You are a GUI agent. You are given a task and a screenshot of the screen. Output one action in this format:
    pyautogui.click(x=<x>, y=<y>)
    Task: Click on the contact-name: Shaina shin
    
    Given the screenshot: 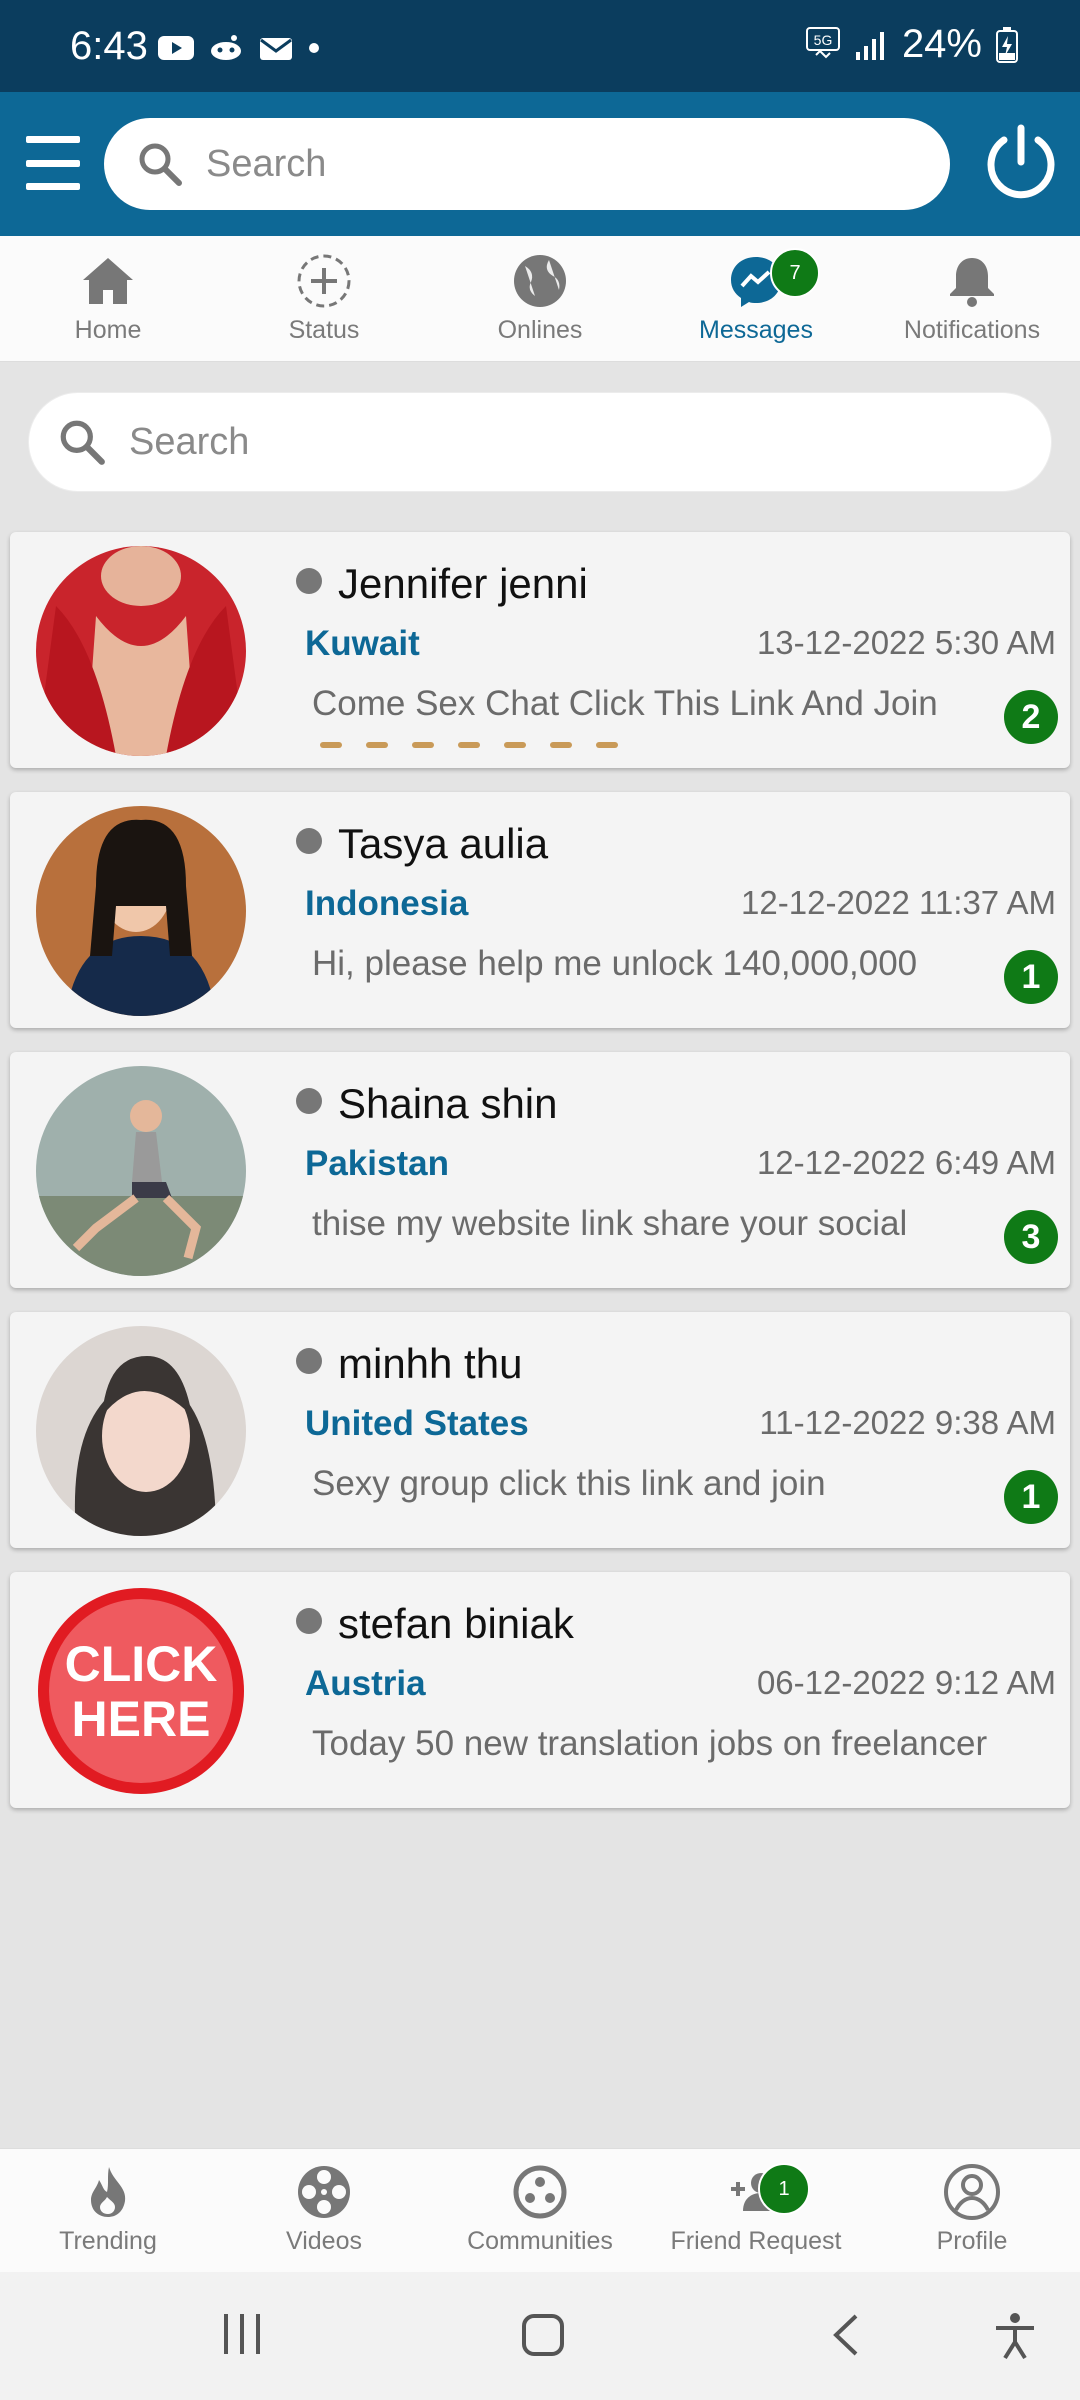 What is the action you would take?
    pyautogui.click(x=448, y=1103)
    